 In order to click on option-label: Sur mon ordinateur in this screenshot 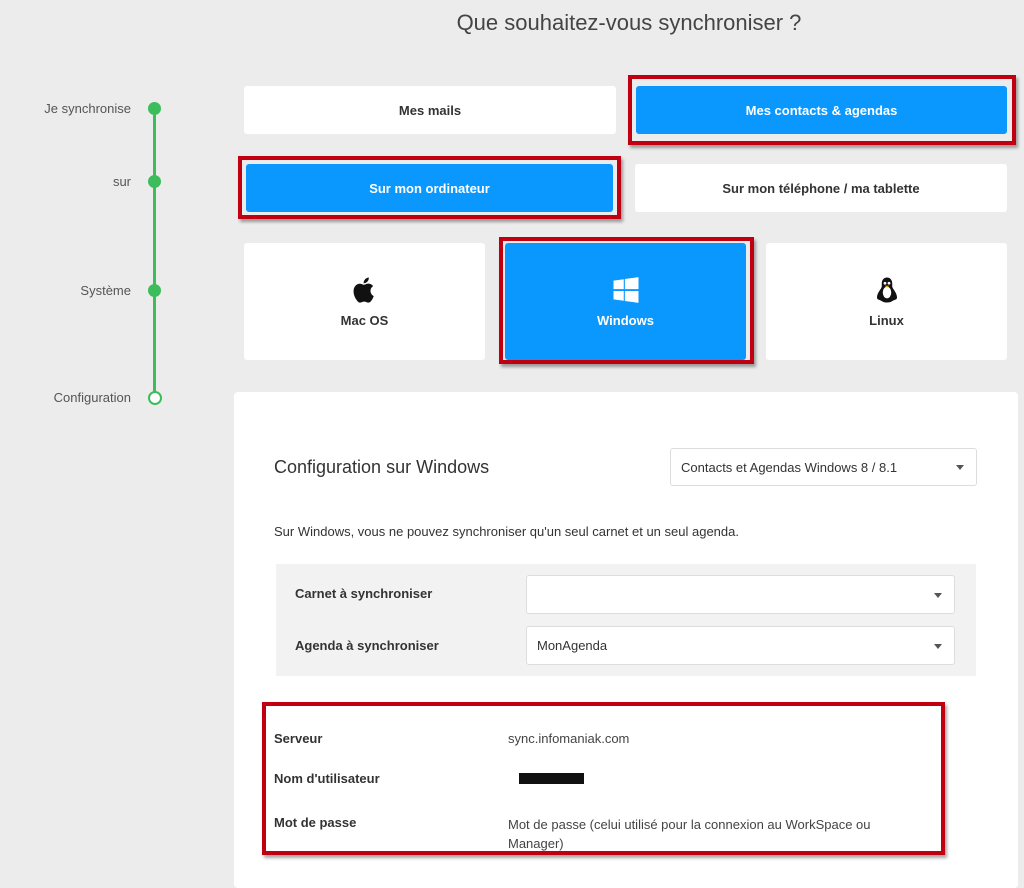, I will do `click(429, 188)`.